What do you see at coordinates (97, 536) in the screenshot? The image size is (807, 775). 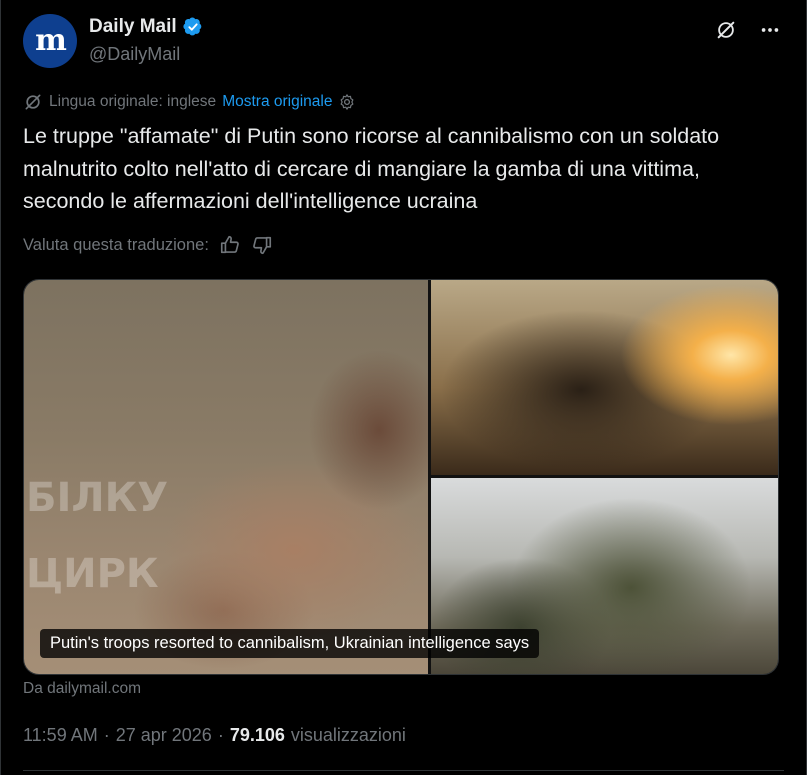 I see `watermark-text: БІЛКУ ЦИРК` at bounding box center [97, 536].